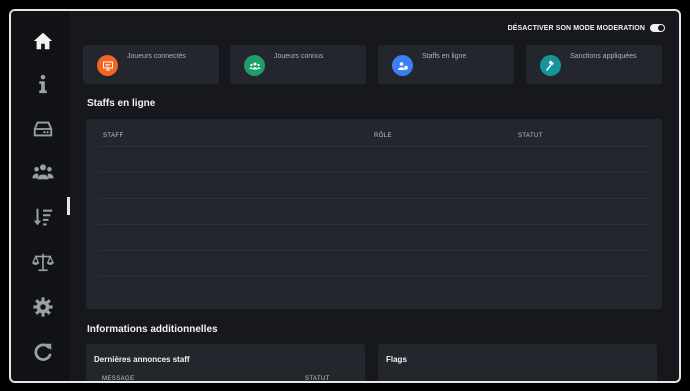  I want to click on stat-label: Staffs en ligne, so click(444, 56).